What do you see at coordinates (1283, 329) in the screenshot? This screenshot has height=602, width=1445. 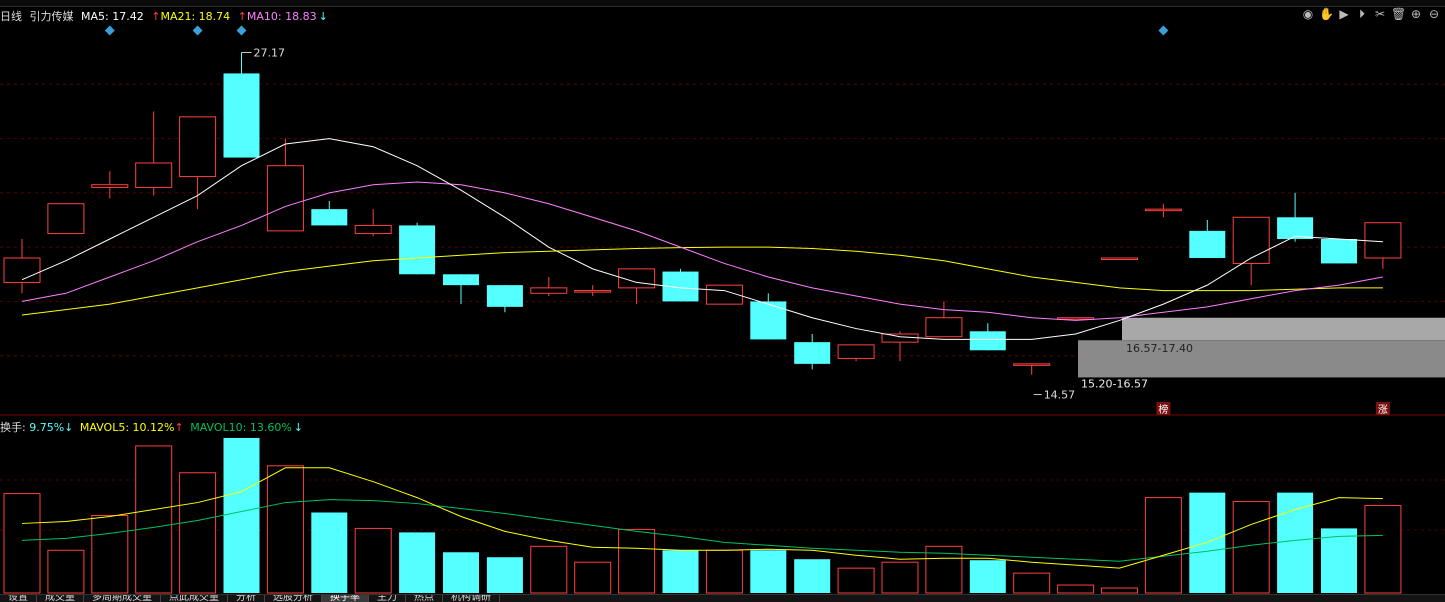 I see `zone-upper-box` at bounding box center [1283, 329].